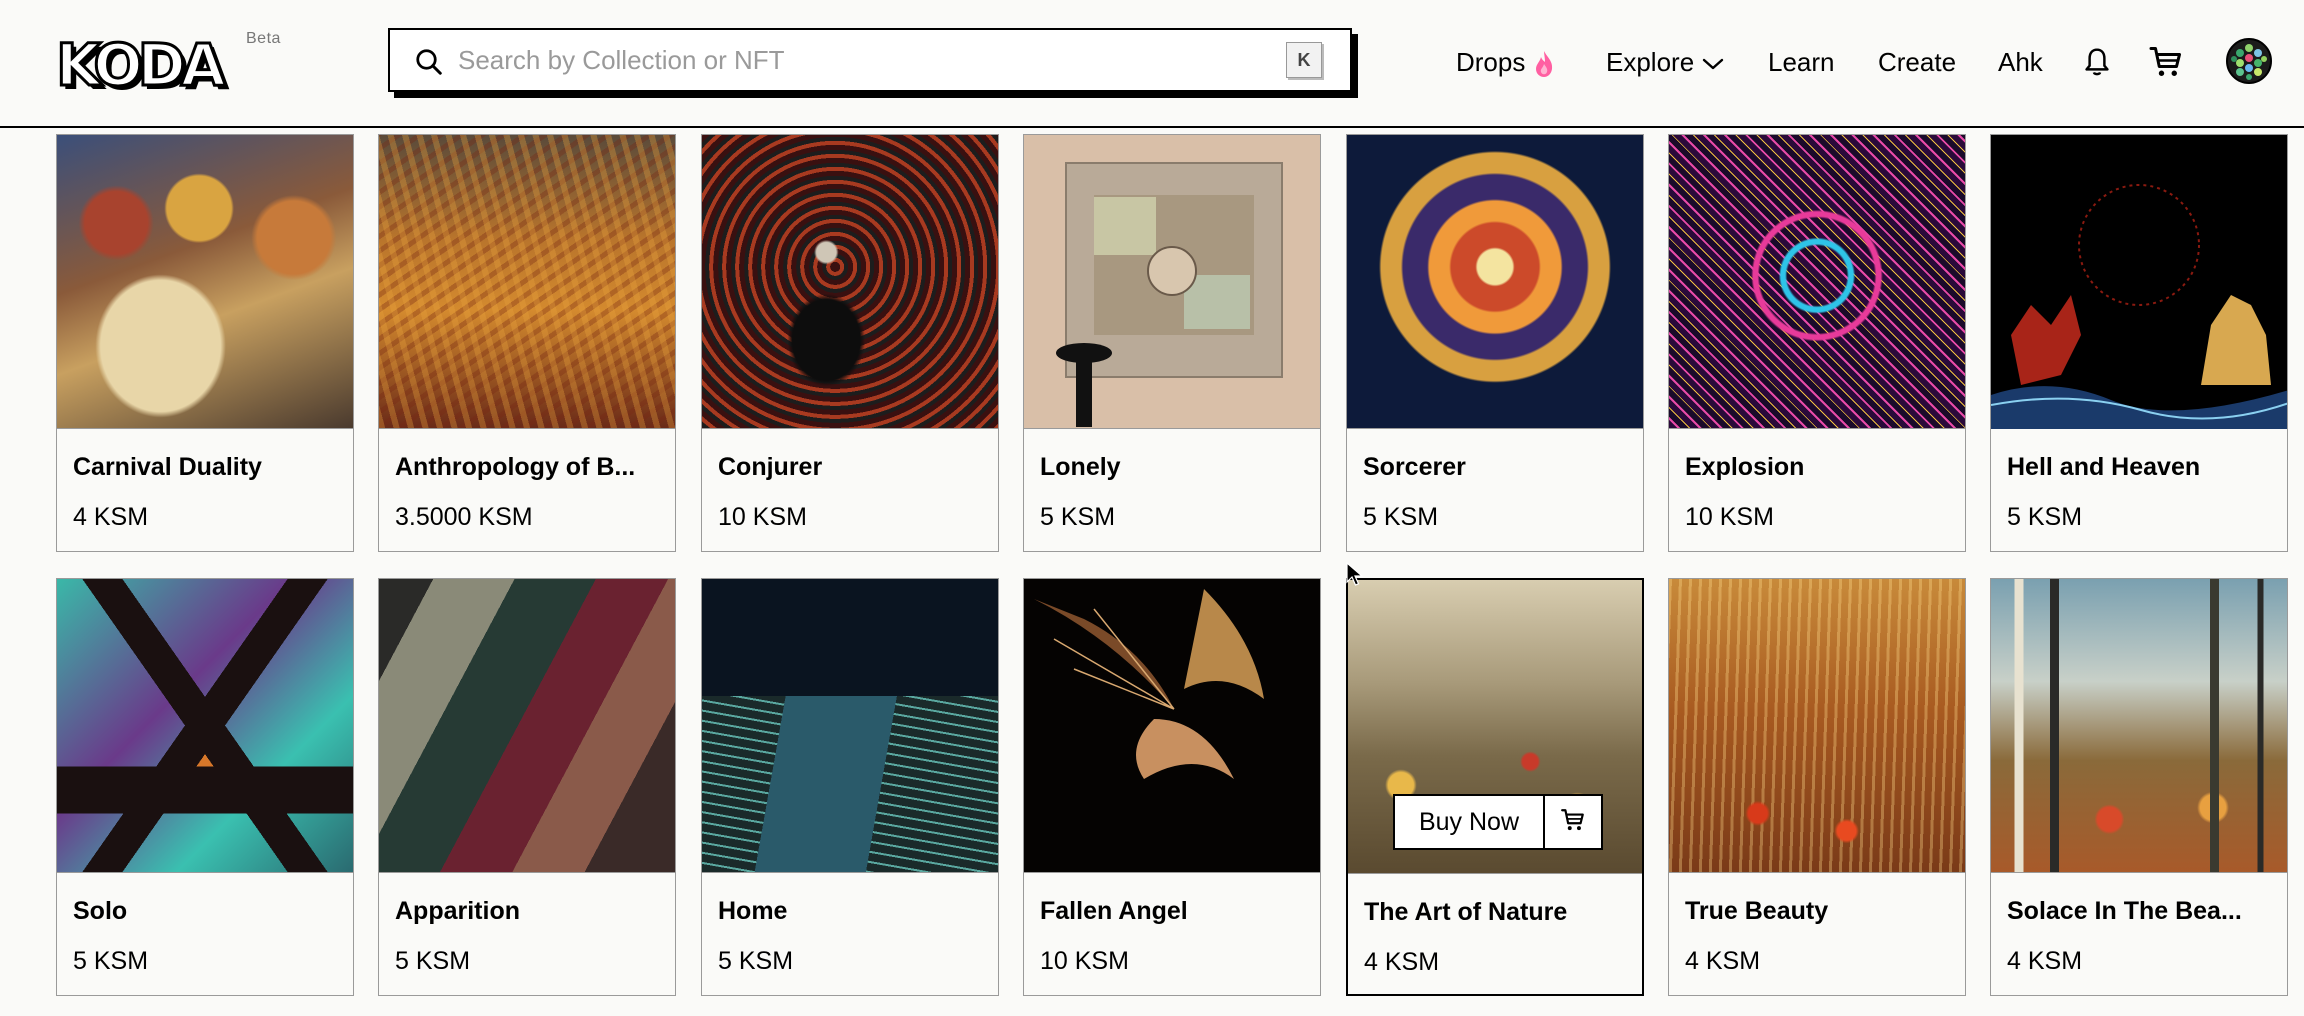 The height and width of the screenshot is (1016, 2304). Describe the element at coordinates (1470, 822) in the screenshot. I see `buy-now-button: Buy Now` at that location.